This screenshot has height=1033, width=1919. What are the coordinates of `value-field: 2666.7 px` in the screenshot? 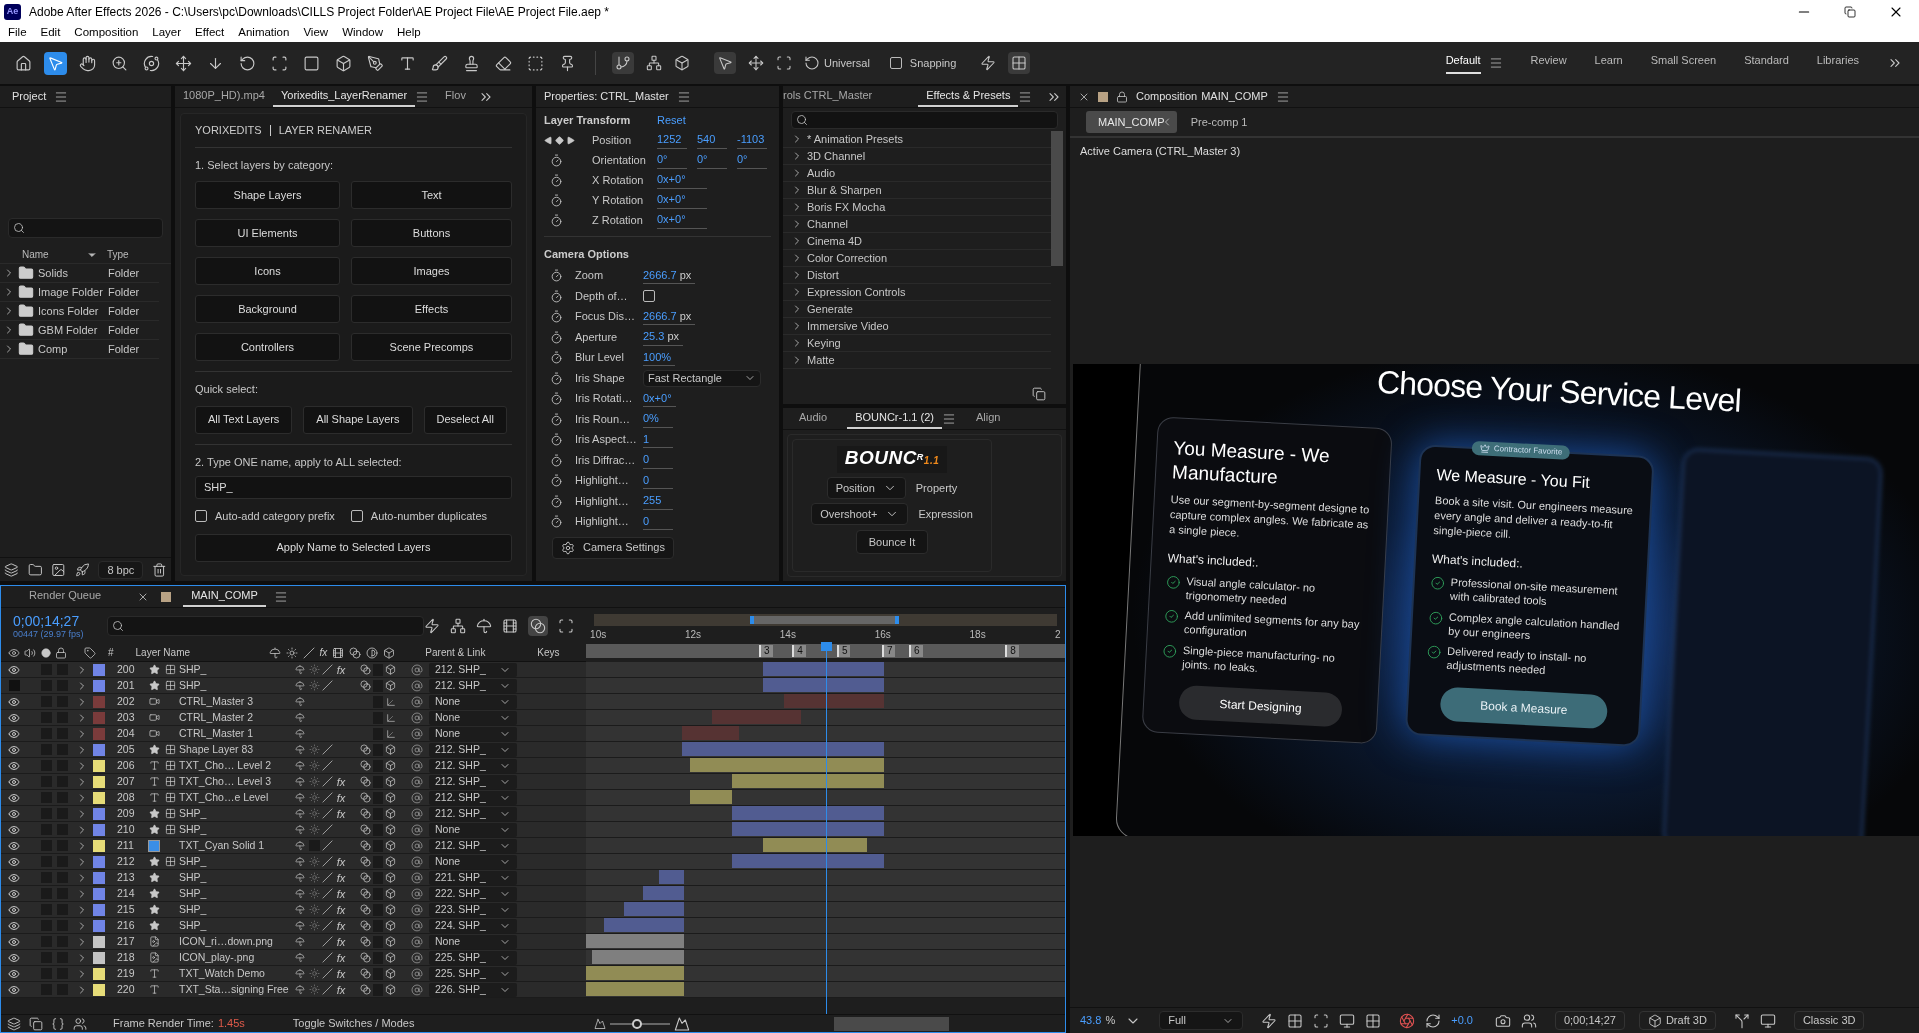 It's located at (669, 316).